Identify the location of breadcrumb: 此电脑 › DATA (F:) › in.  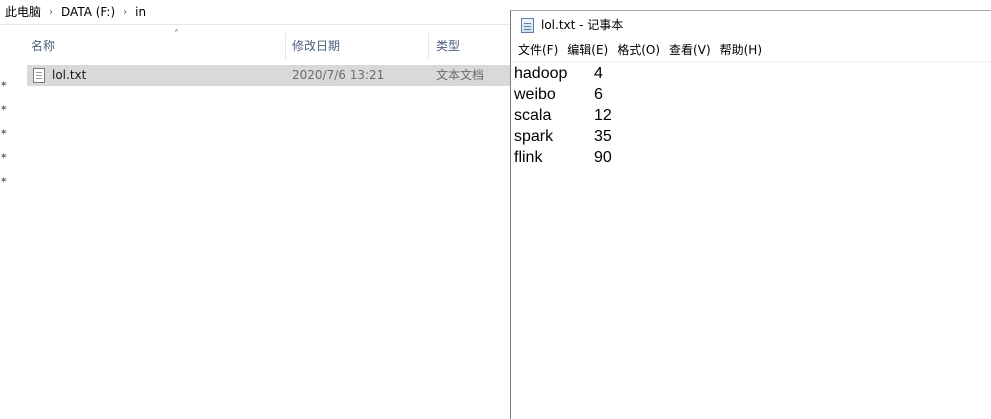
(74, 12).